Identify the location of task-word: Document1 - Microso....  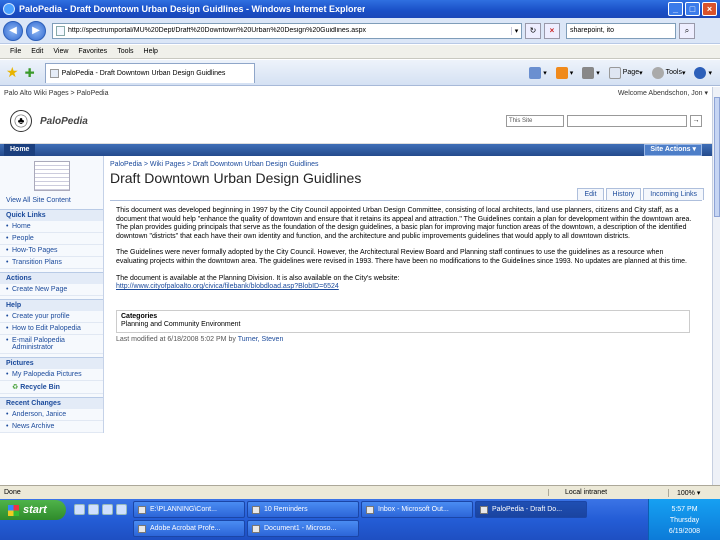
(303, 528).